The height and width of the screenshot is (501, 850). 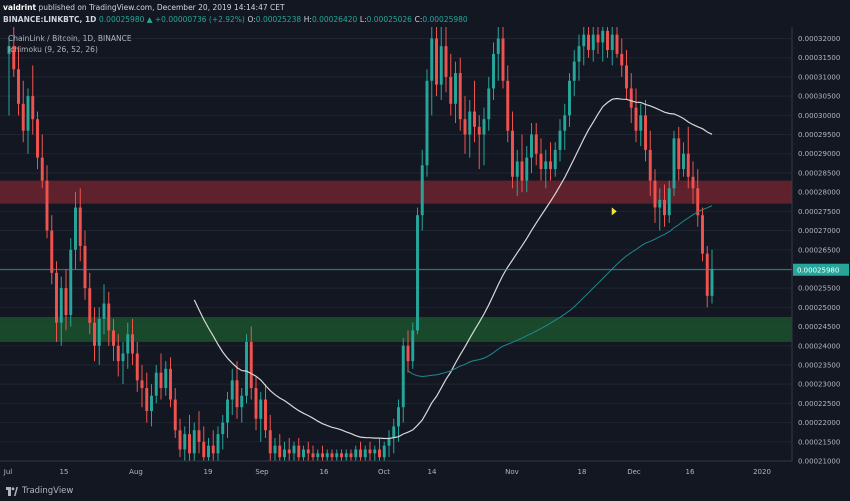 What do you see at coordinates (819, 77) in the screenshot?
I see `y-tick-label: 0.00031000` at bounding box center [819, 77].